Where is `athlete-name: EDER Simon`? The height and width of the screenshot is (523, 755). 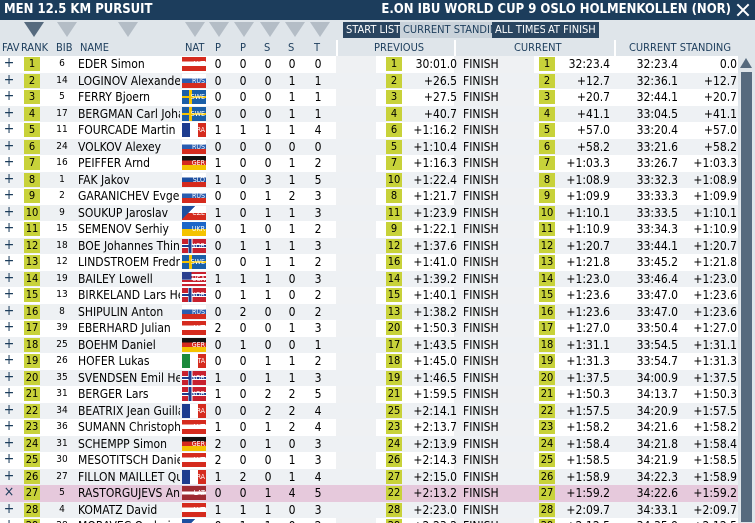 athlete-name: EDER Simon is located at coordinates (129, 64).